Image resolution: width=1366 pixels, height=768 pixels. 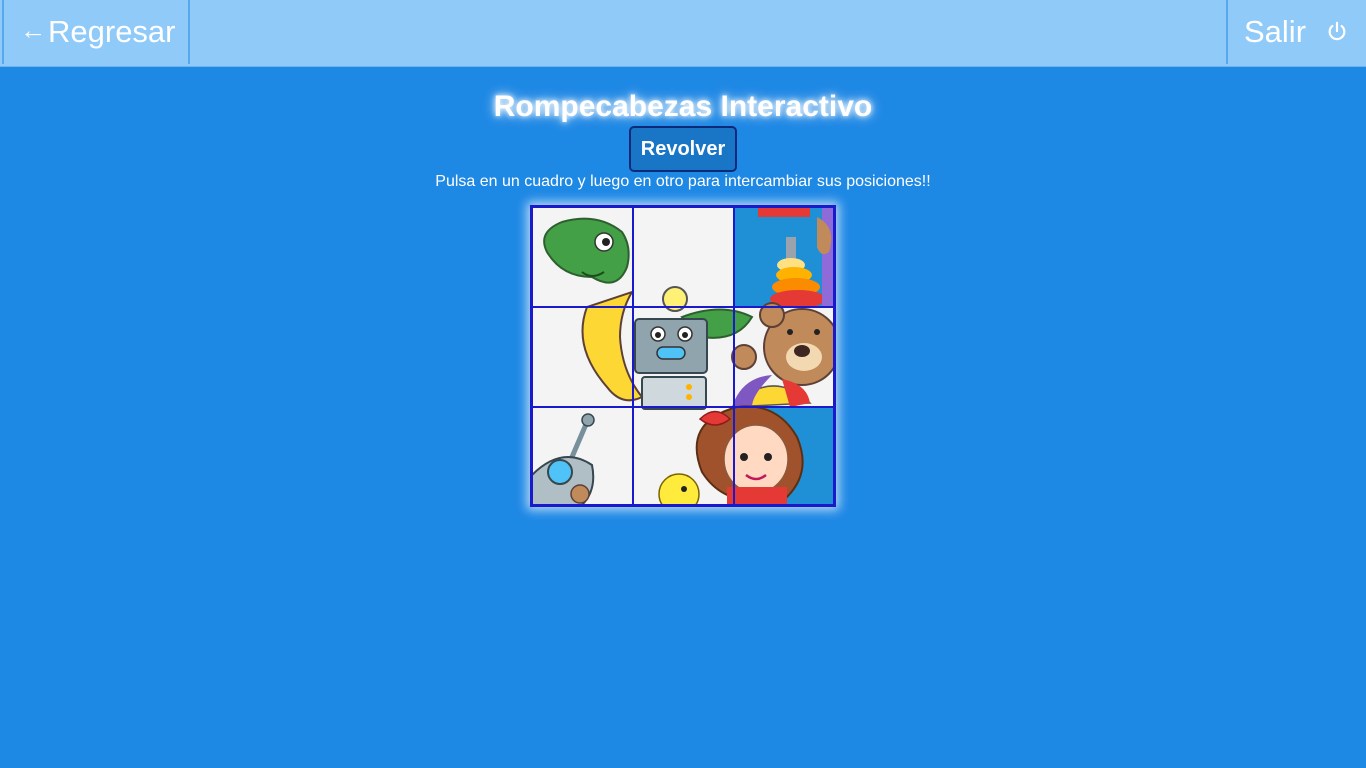 What do you see at coordinates (683, 106) in the screenshot?
I see `page-title: Rompecabezas Interactivo` at bounding box center [683, 106].